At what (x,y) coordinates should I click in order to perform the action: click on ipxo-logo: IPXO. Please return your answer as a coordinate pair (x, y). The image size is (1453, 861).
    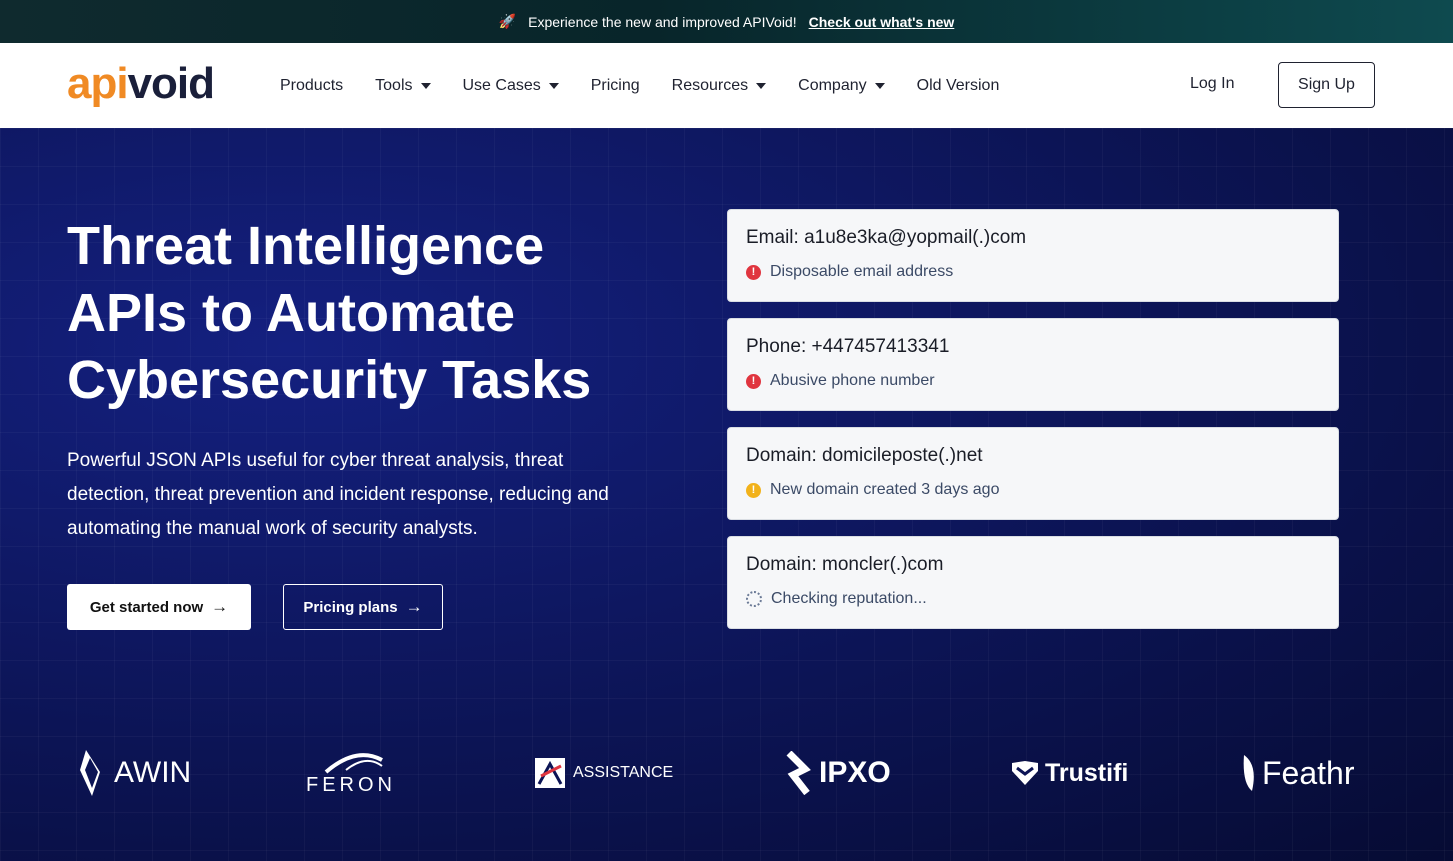
    Looking at the image, I should click on (837, 773).